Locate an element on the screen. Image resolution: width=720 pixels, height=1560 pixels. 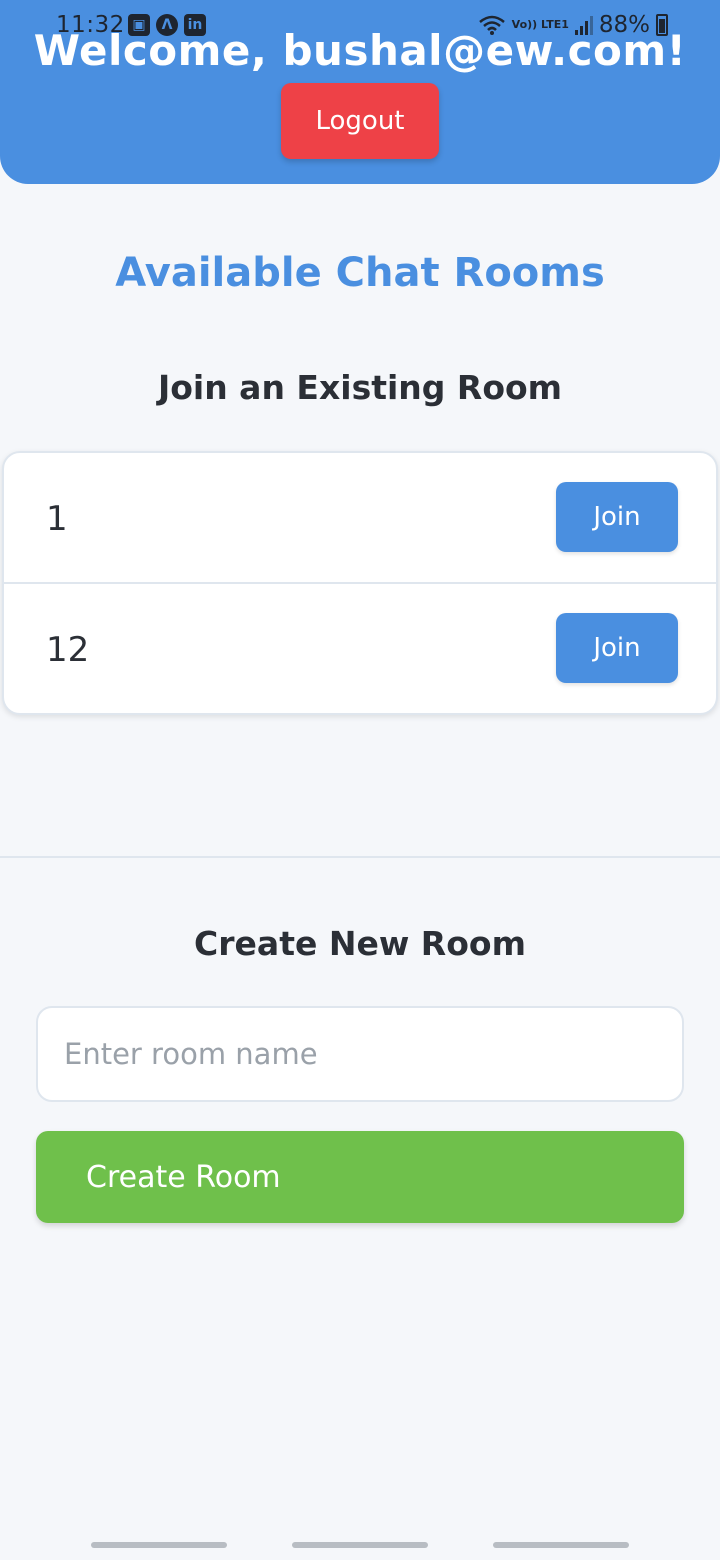
room-name-input is located at coordinates (360, 1054).